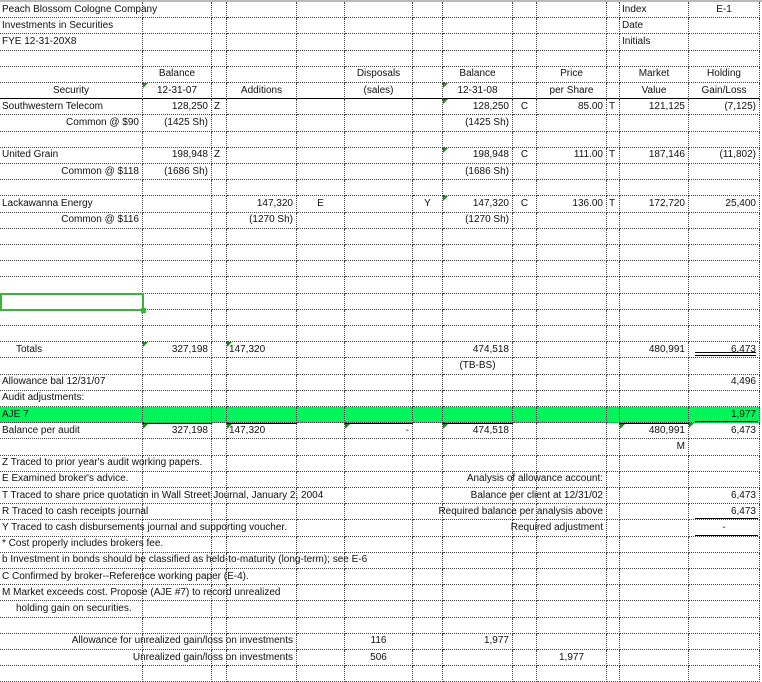 The height and width of the screenshot is (682, 762). What do you see at coordinates (177, 350) in the screenshot?
I see `cell-r22-c2: 327,198` at bounding box center [177, 350].